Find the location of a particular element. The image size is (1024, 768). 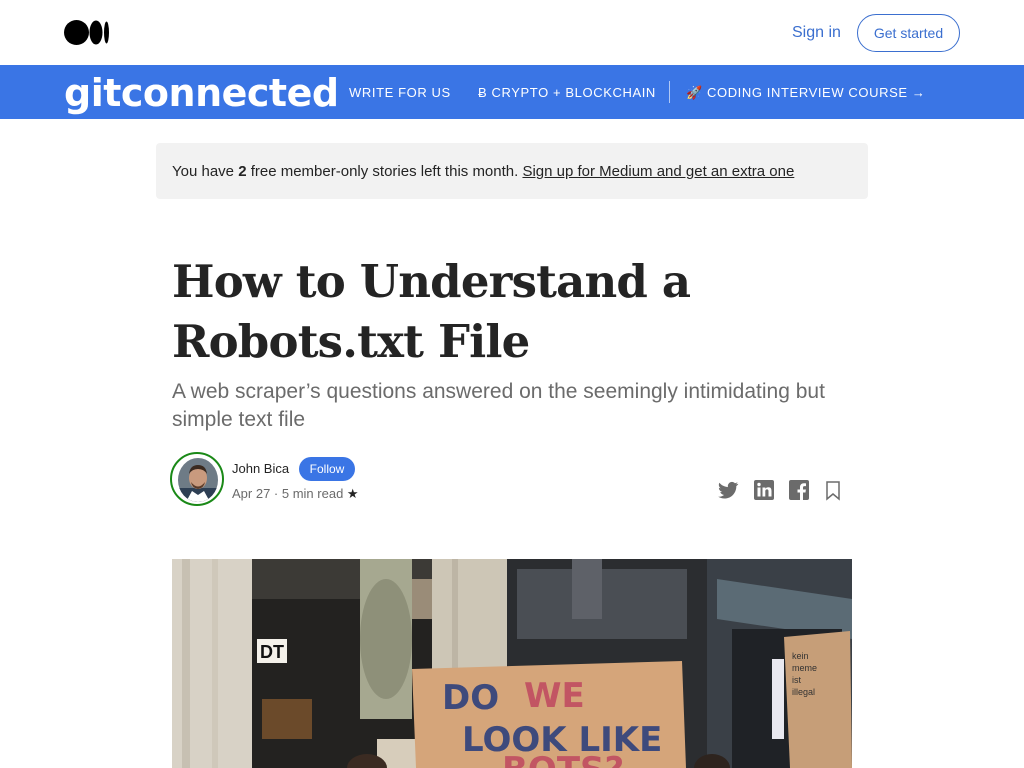

twitter-icon is located at coordinates (728, 490).